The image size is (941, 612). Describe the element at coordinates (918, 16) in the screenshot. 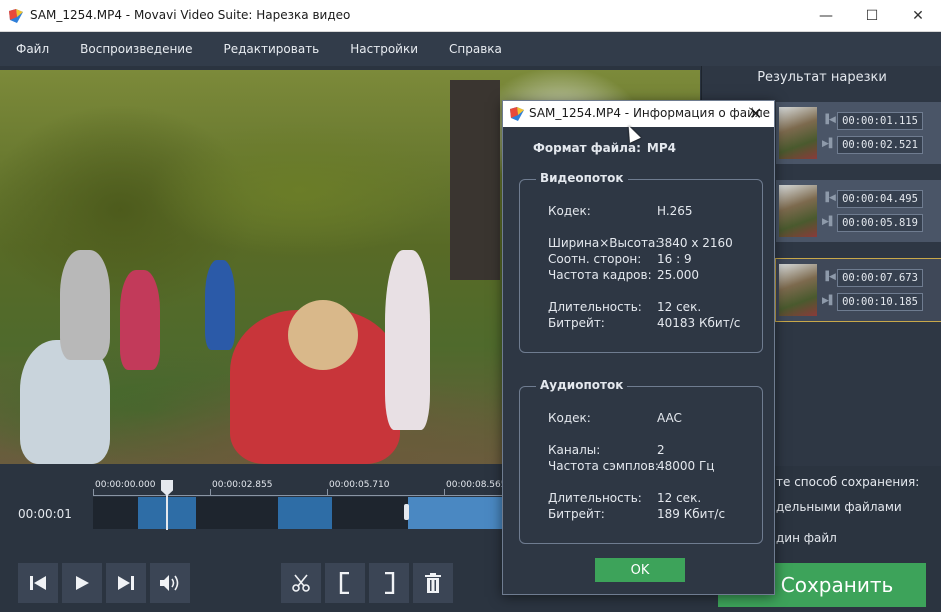

I see `close-button: ✕` at that location.